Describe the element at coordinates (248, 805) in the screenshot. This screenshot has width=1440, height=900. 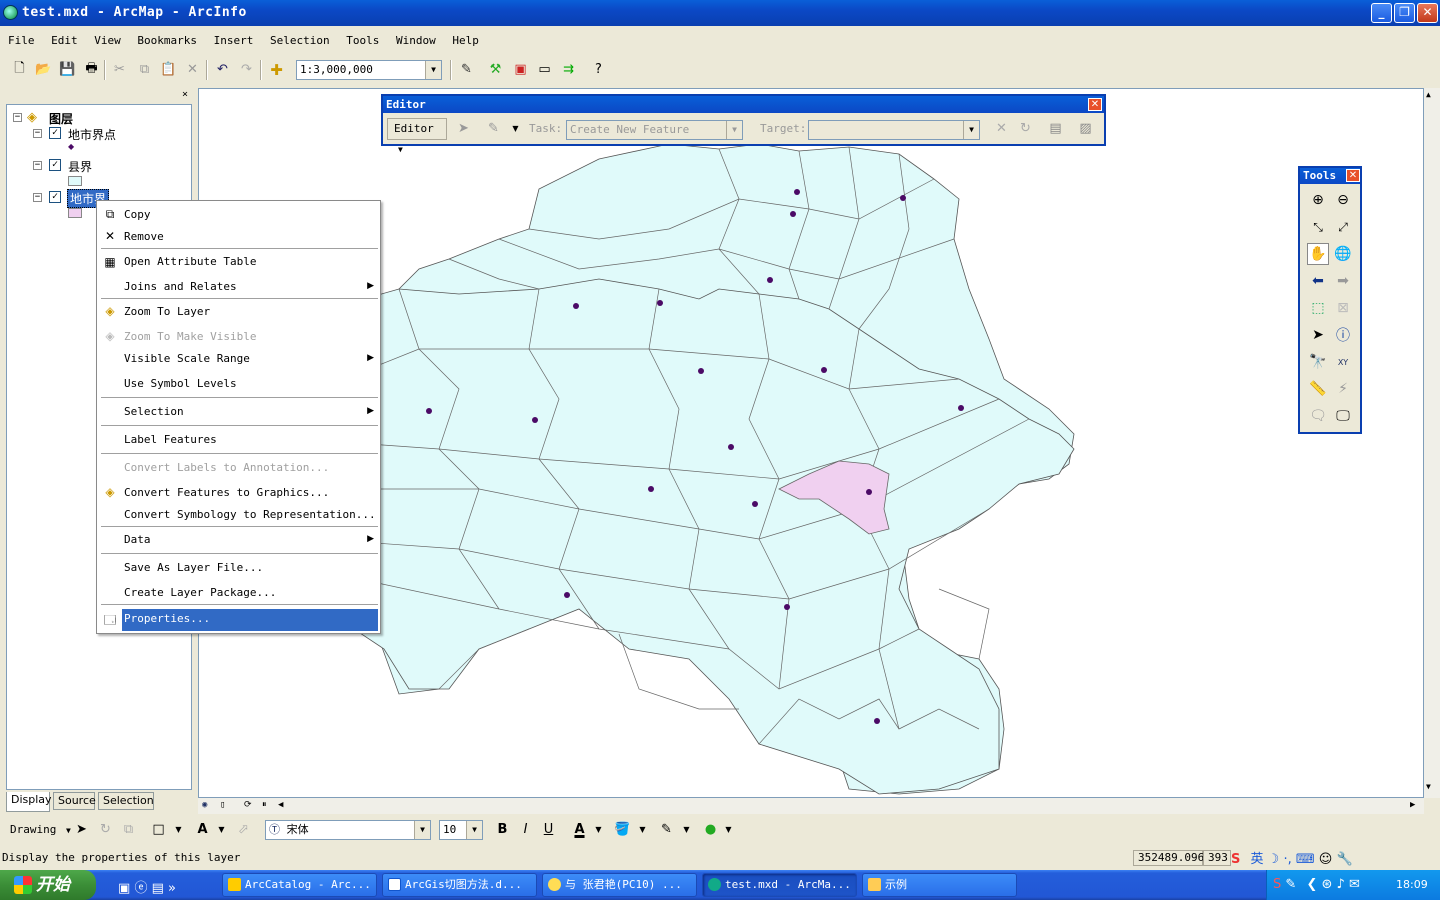
I see `refresh-icon: ⟳` at that location.